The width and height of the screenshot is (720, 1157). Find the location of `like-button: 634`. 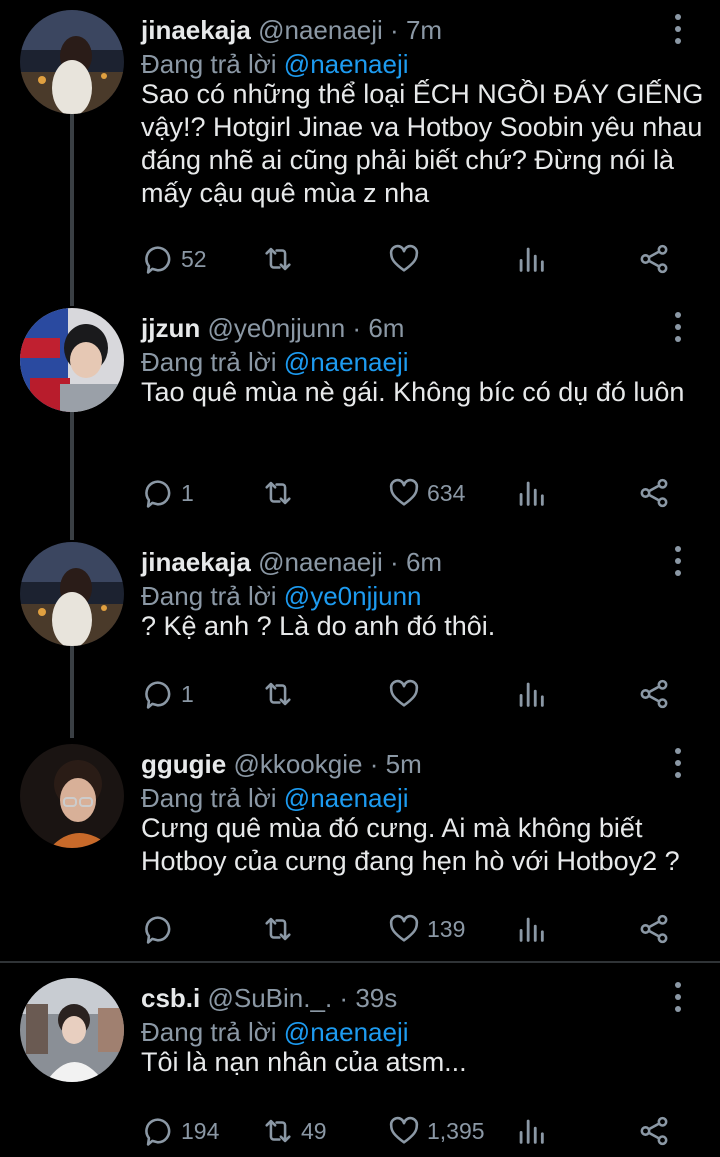

like-button: 634 is located at coordinates (426, 493).